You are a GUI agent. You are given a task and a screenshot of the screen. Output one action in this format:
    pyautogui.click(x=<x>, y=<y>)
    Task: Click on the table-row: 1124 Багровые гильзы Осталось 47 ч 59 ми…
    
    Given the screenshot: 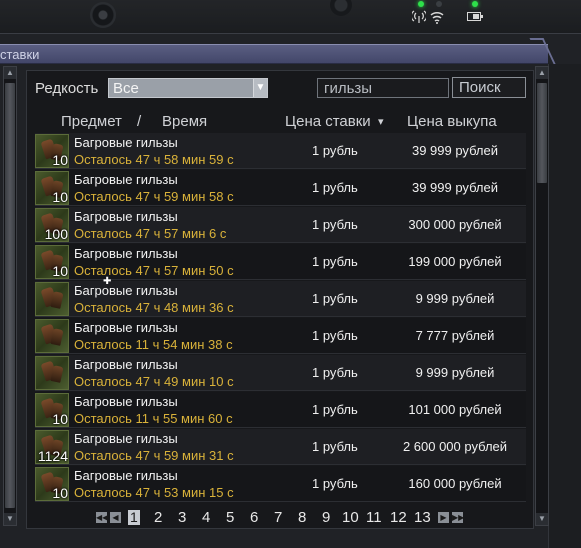 What is the action you would take?
    pyautogui.click(x=280, y=447)
    